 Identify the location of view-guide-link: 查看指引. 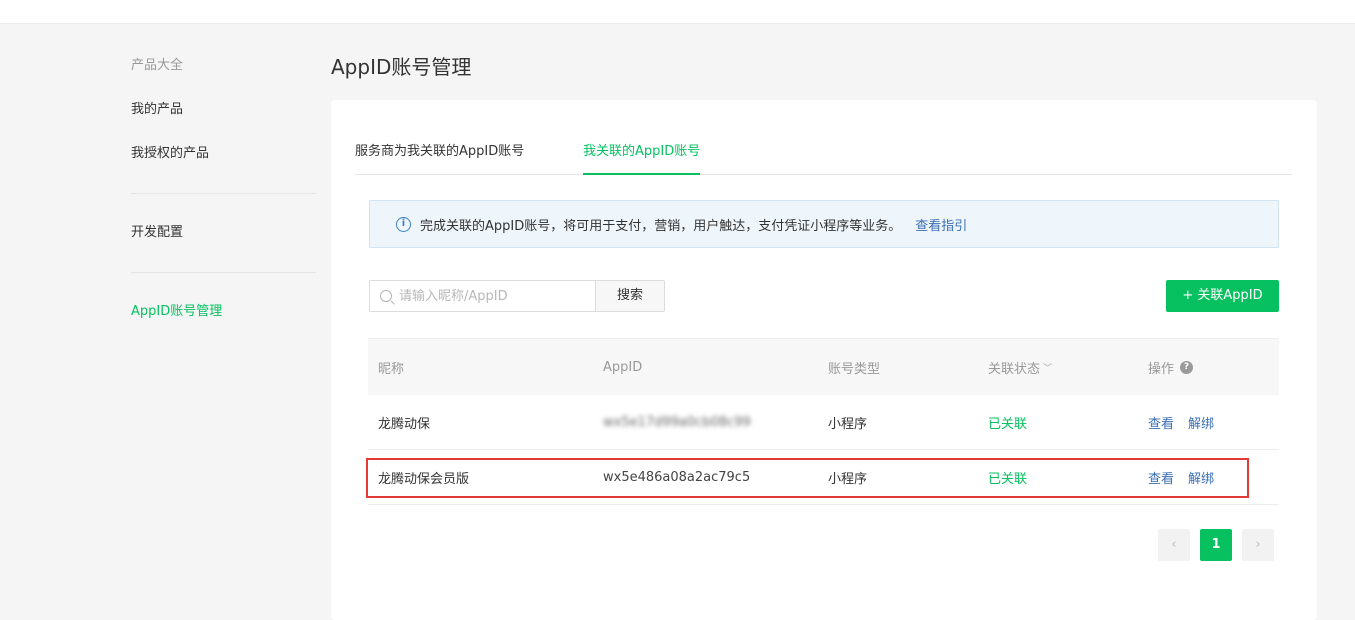
(941, 224).